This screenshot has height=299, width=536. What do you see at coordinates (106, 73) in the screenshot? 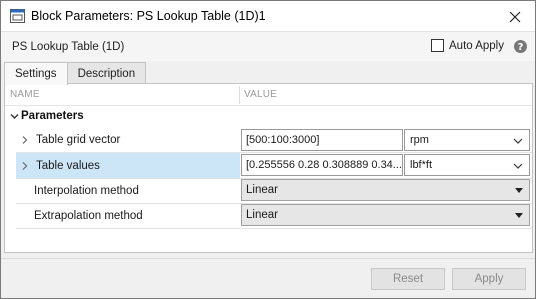
I see `tab-description: Description` at bounding box center [106, 73].